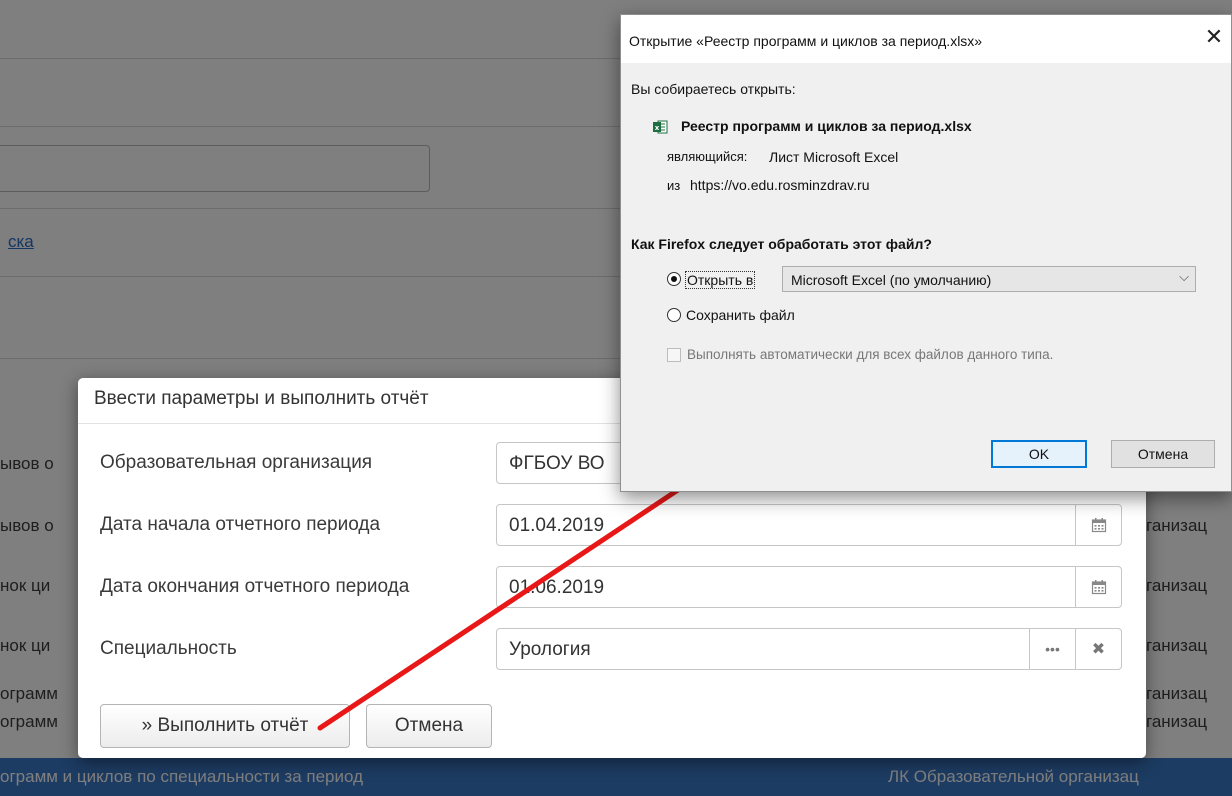  Describe the element at coordinates (740, 315) in the screenshot. I see `save-file-label: Сохранить файл` at that location.